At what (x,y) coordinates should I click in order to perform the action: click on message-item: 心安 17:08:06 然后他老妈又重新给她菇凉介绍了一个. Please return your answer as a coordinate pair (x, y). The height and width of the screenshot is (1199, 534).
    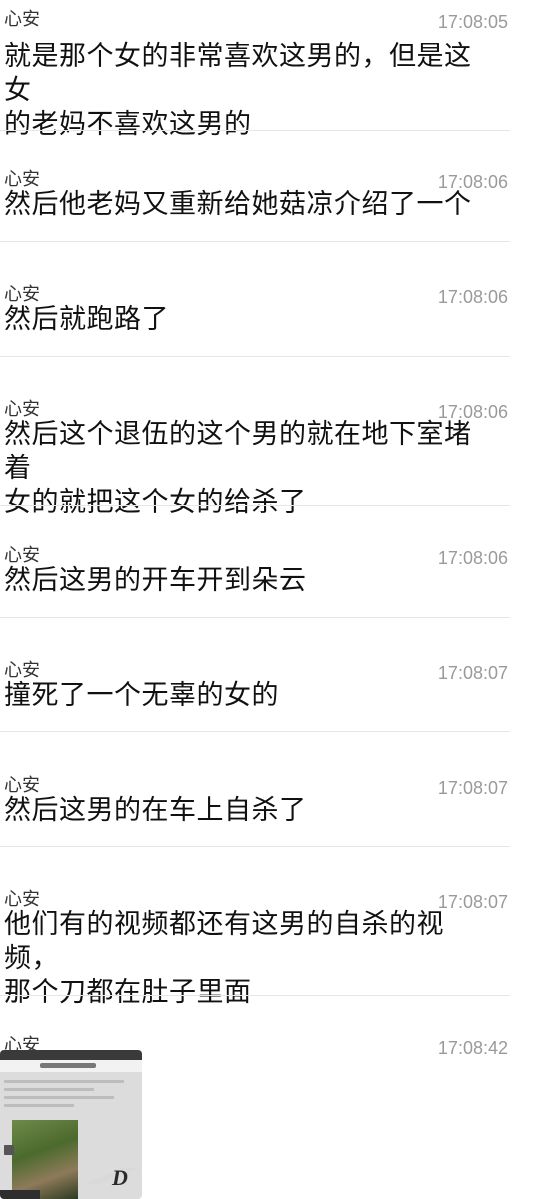
    Looking at the image, I should click on (267, 190).